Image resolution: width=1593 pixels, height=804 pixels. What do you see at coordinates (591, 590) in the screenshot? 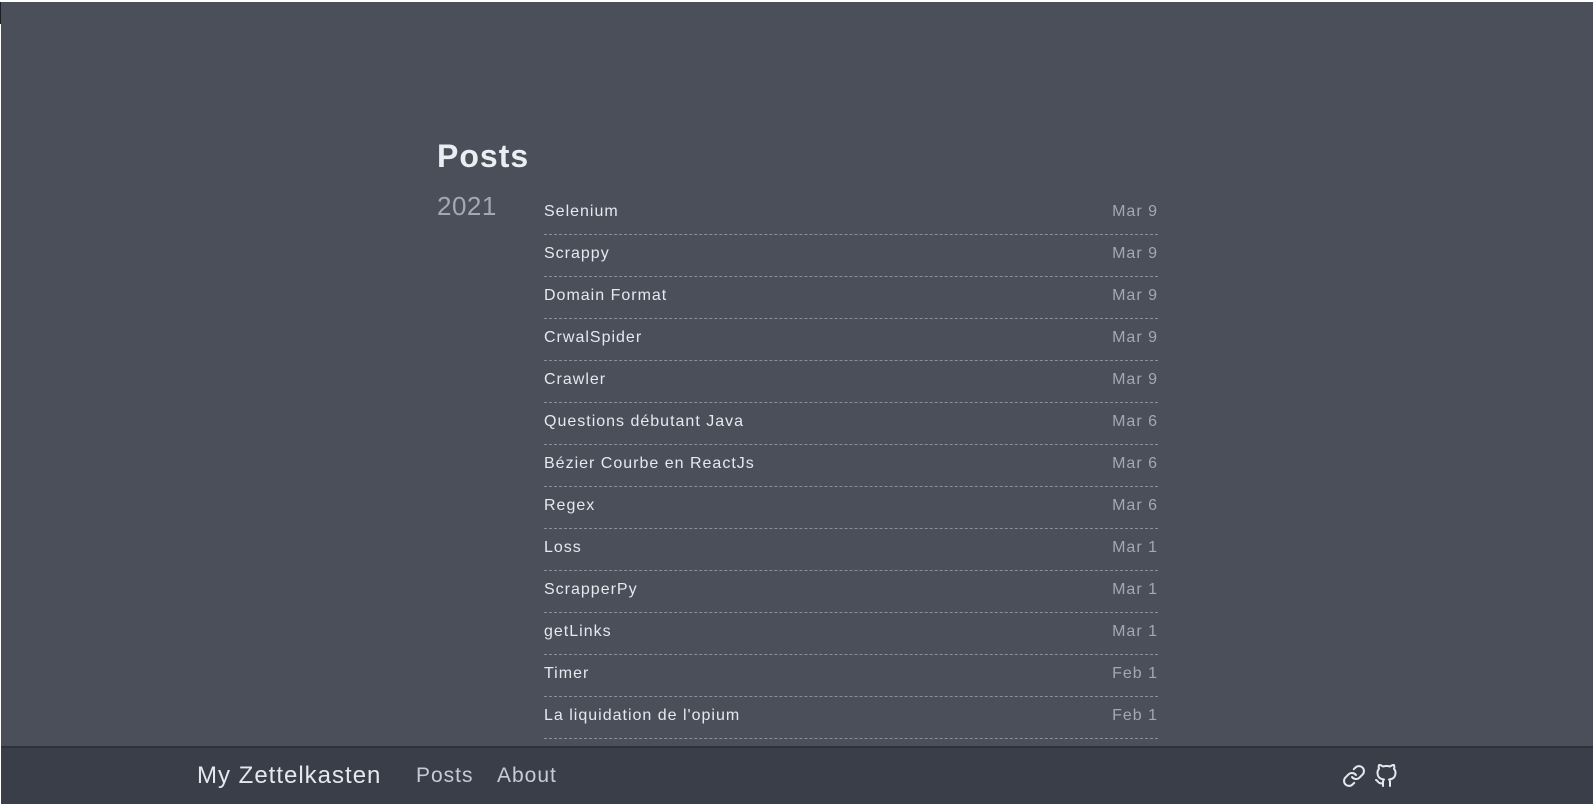
I see `post-title: ScrapperPy` at bounding box center [591, 590].